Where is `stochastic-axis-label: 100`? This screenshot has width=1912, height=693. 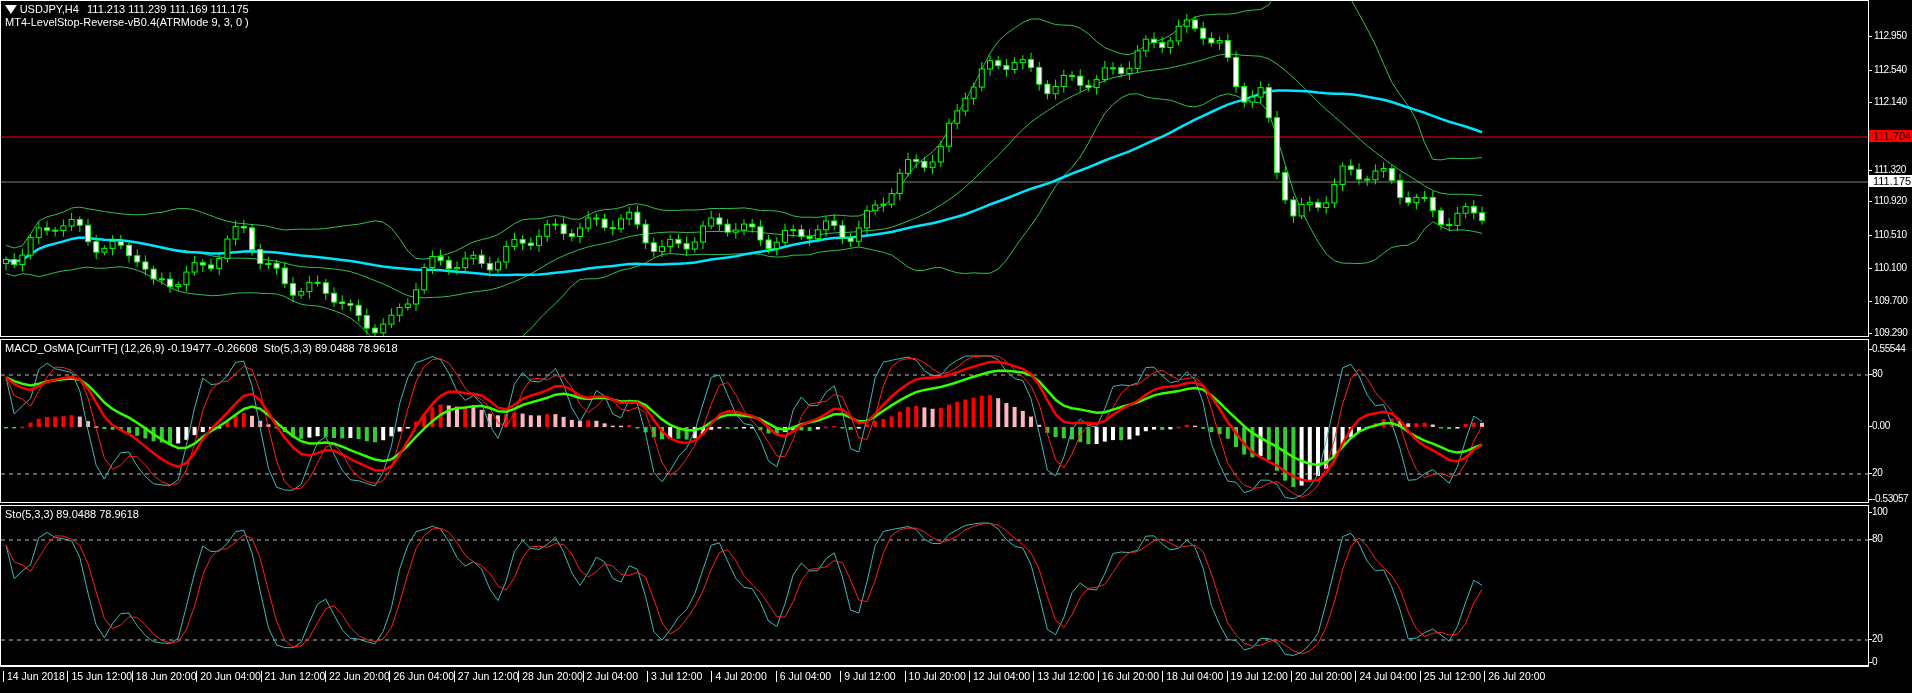
stochastic-axis-label: 100 is located at coordinates (1880, 512).